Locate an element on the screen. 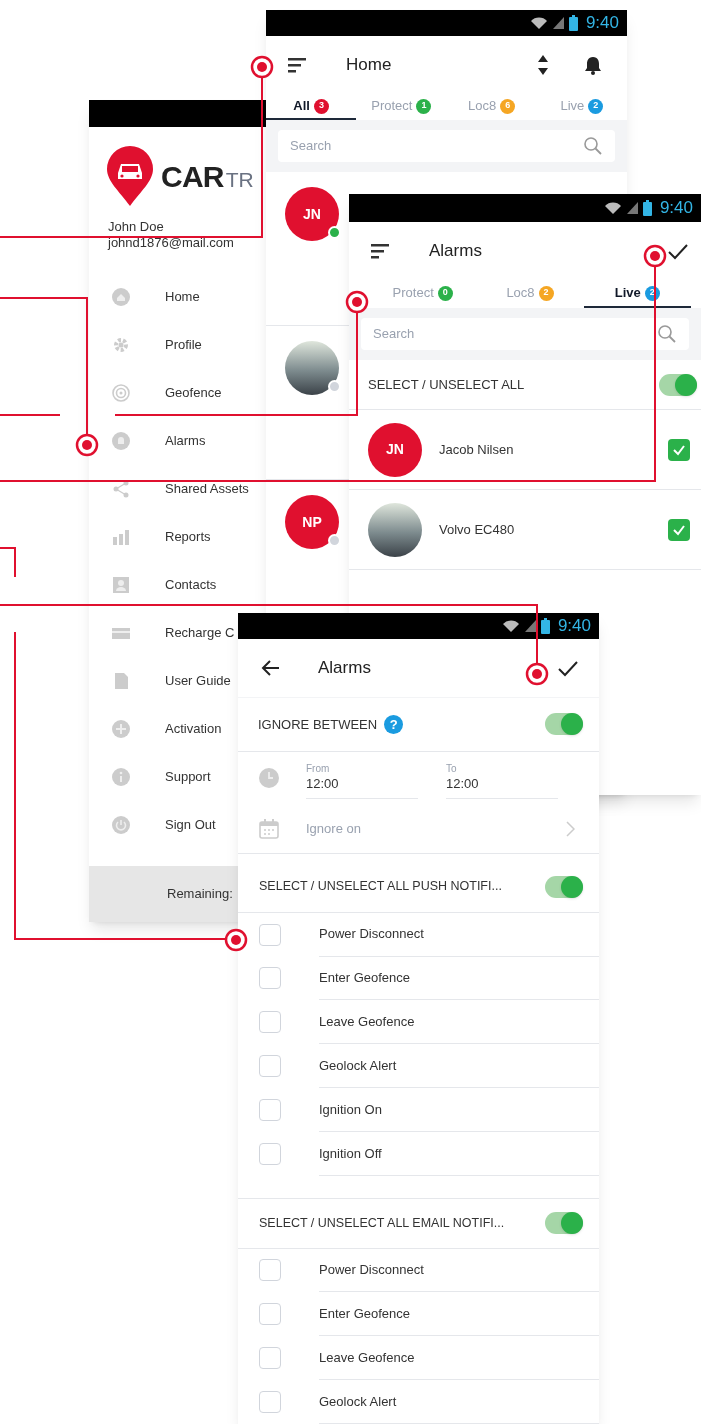 The height and width of the screenshot is (1424, 701). logo-text: CAR is located at coordinates (192, 176).